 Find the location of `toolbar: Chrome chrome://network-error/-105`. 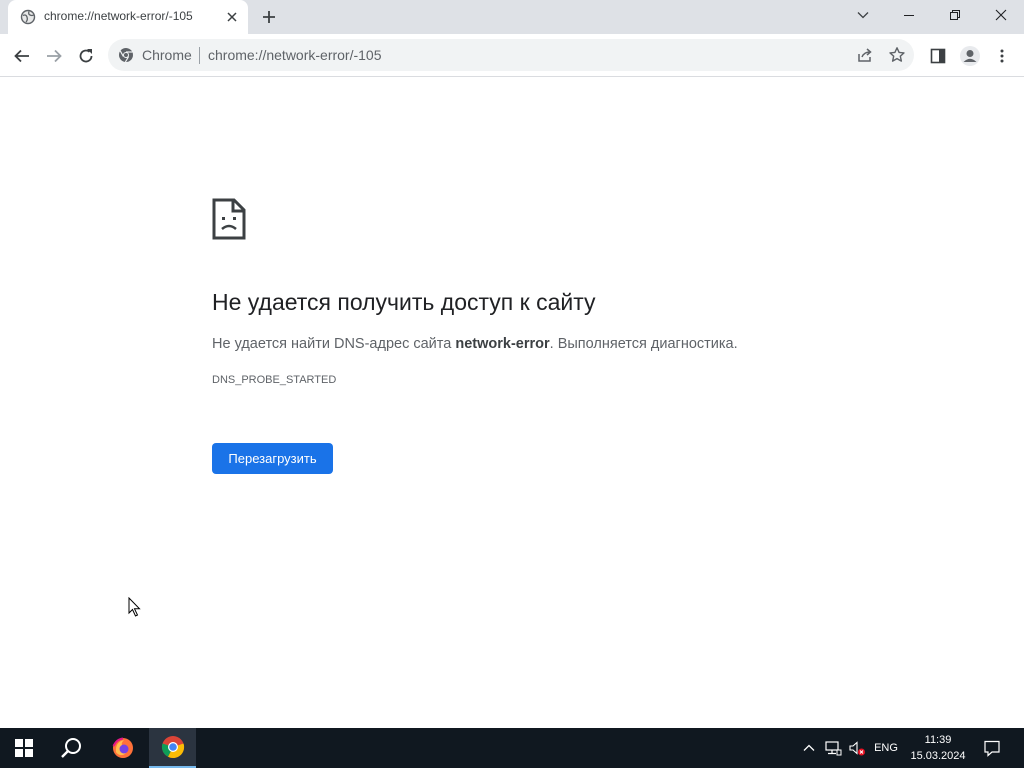

toolbar: Chrome chrome://network-error/-105 is located at coordinates (512, 55).